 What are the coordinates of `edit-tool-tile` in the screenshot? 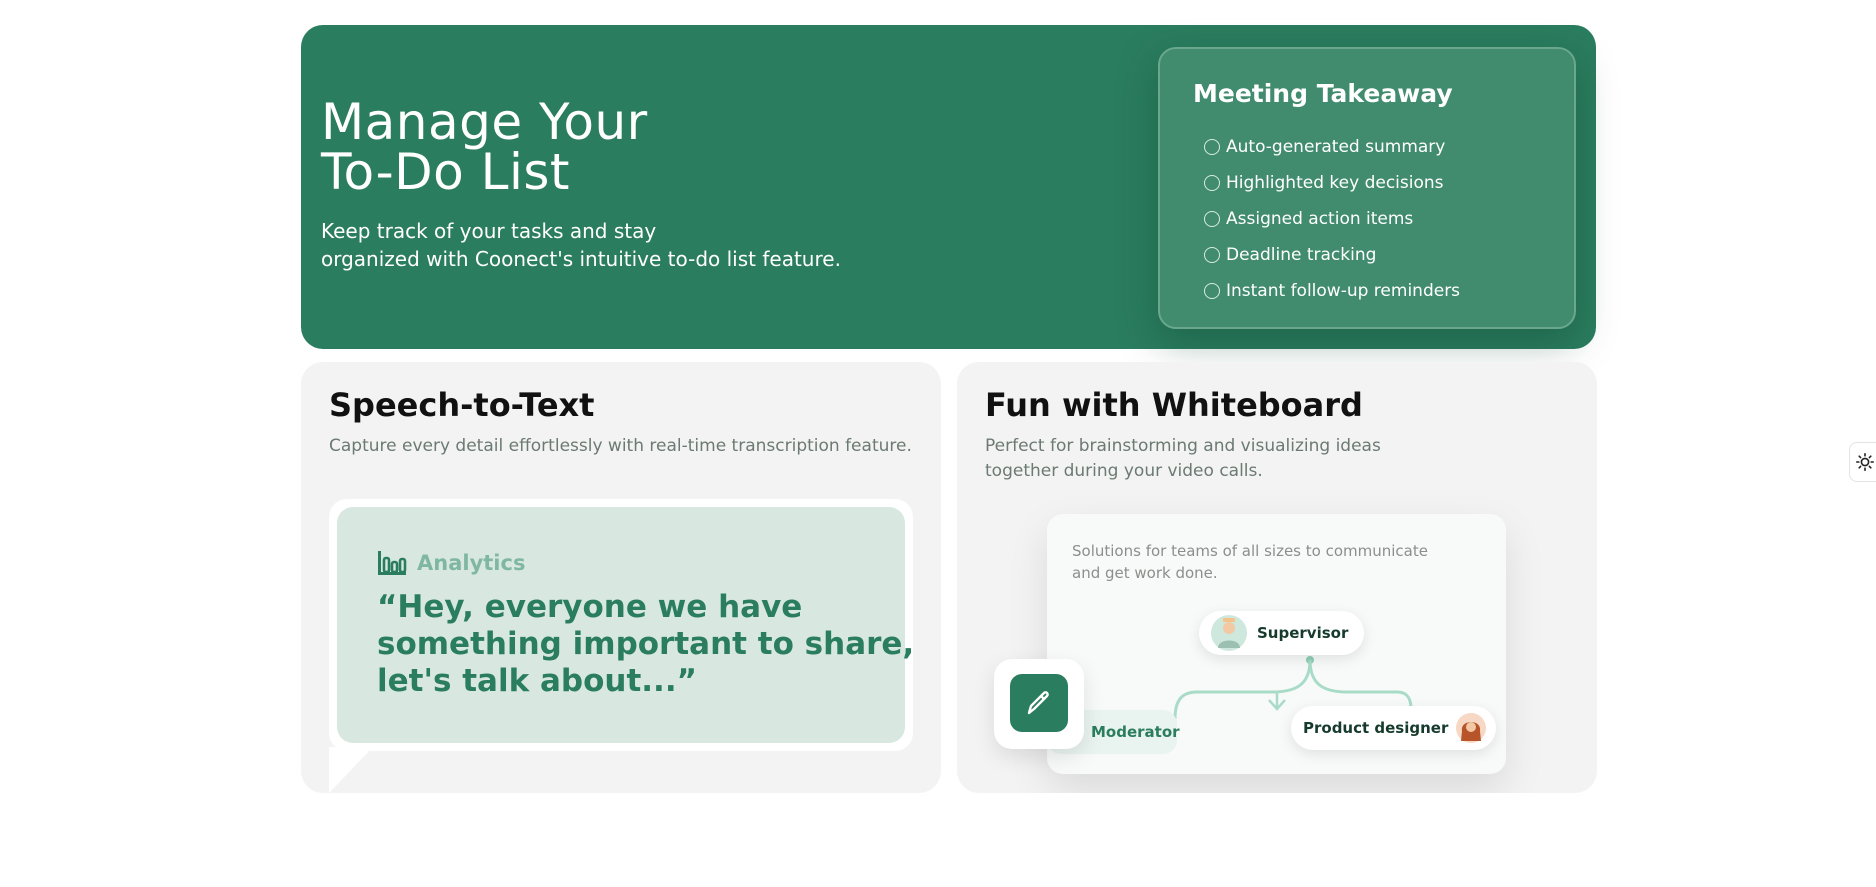 It's located at (1039, 704).